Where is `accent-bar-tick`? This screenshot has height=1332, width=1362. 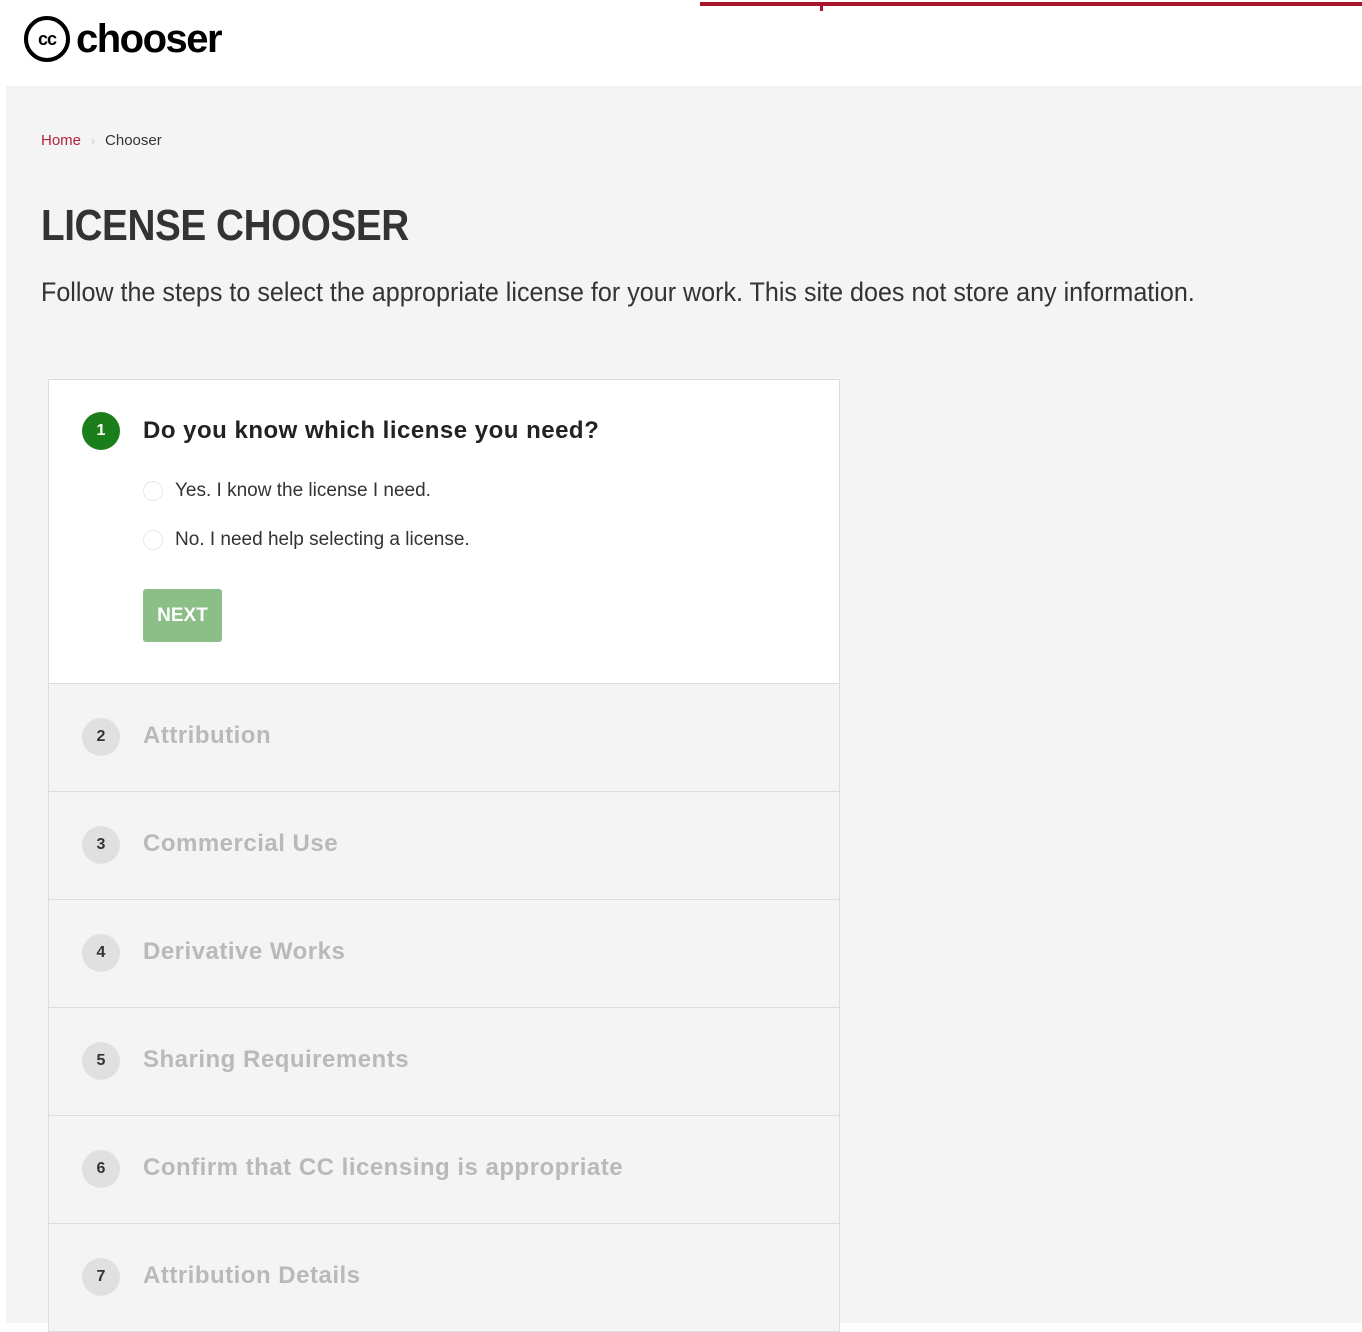 accent-bar-tick is located at coordinates (821, 6).